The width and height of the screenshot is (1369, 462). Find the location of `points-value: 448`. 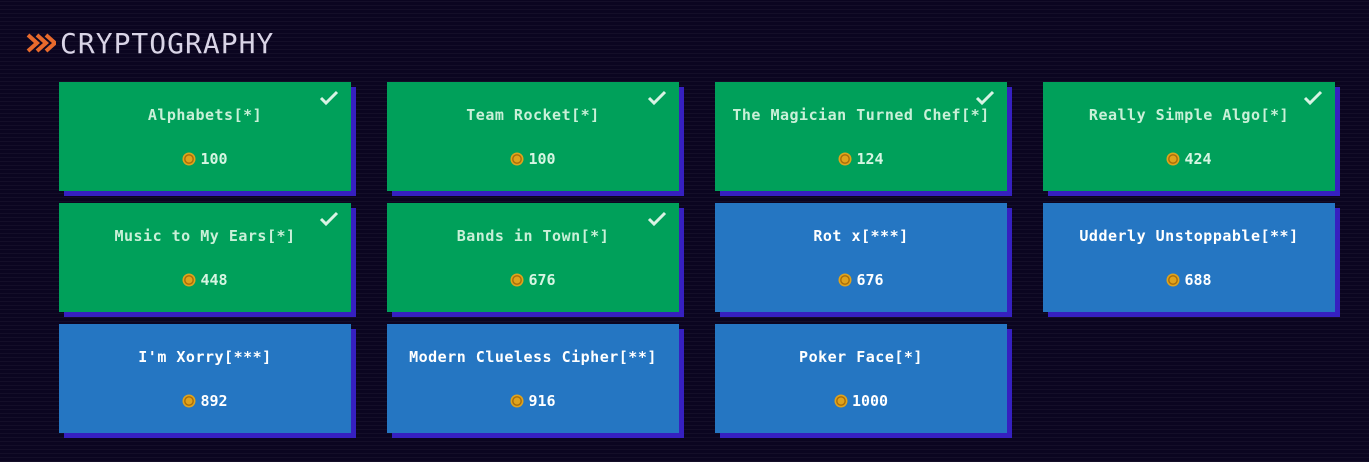

points-value: 448 is located at coordinates (214, 280).